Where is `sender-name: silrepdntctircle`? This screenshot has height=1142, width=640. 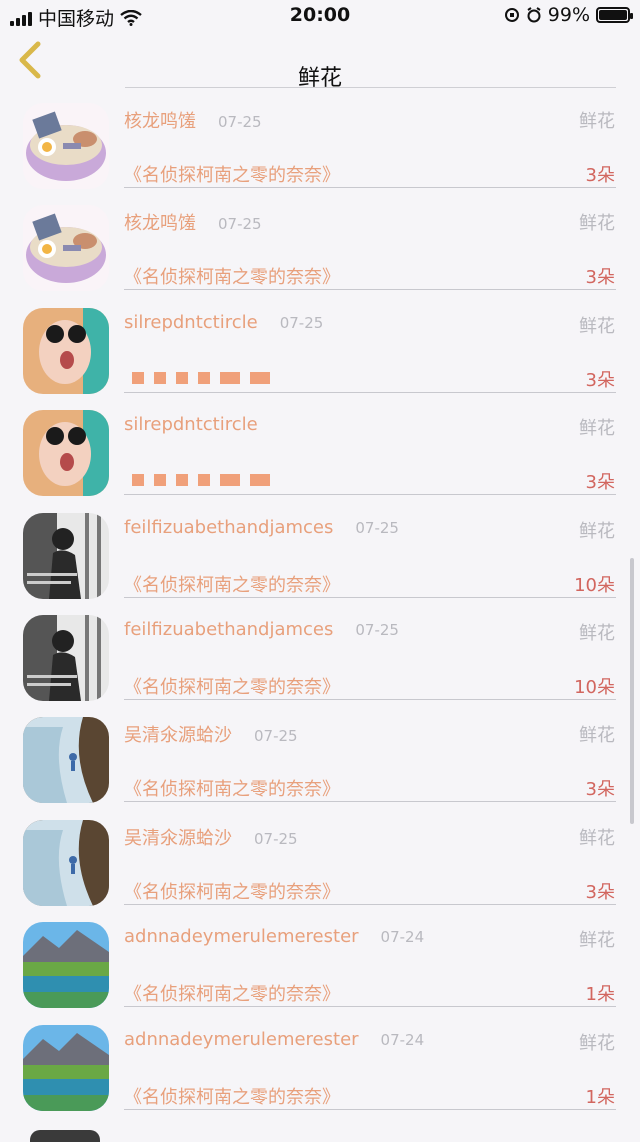 sender-name: silrepdntctircle is located at coordinates (202, 424).